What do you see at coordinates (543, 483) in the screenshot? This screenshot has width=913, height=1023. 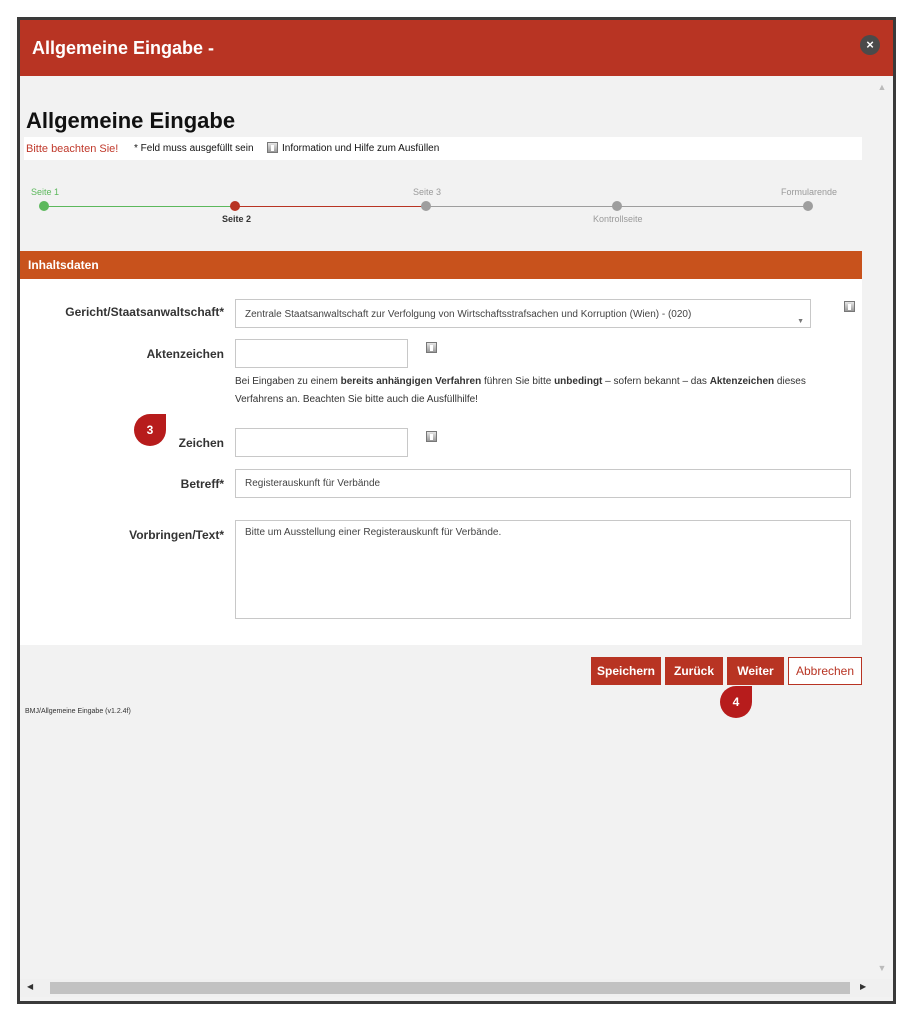 I see `betreff-input` at bounding box center [543, 483].